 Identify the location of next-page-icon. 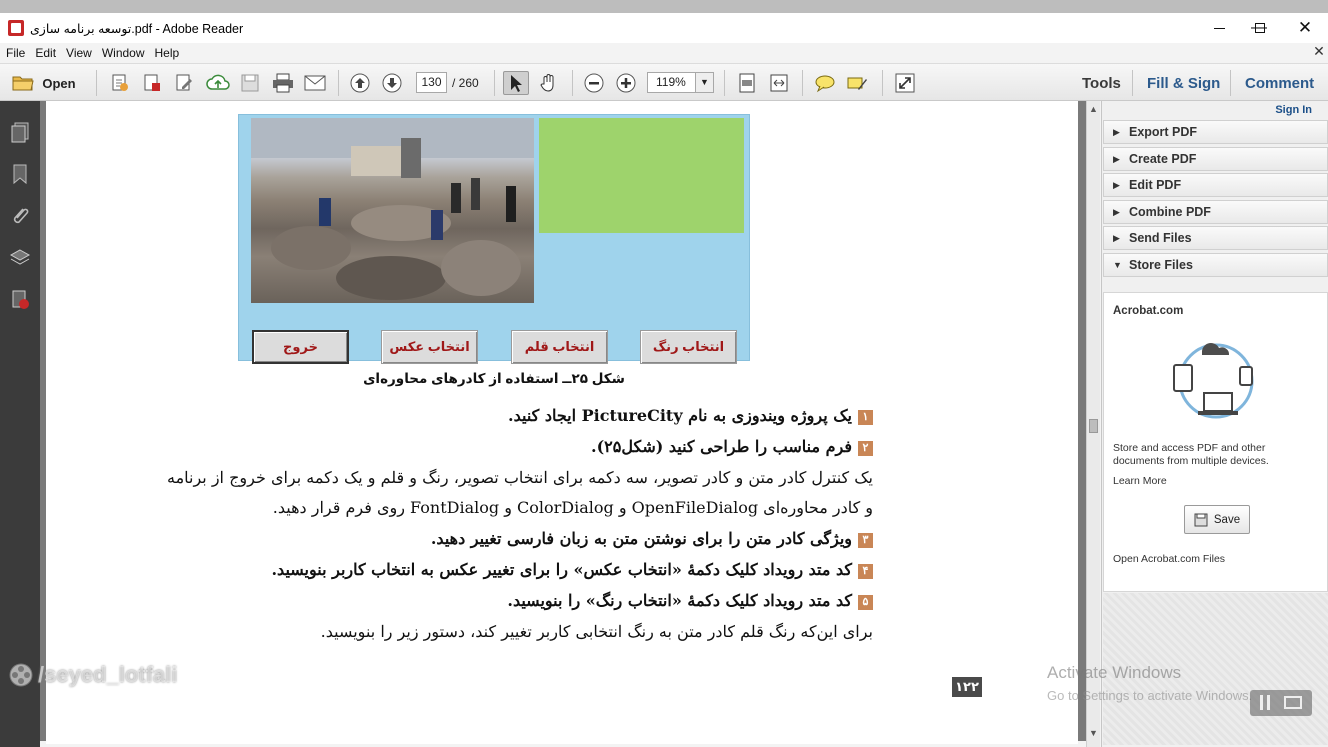
(392, 83).